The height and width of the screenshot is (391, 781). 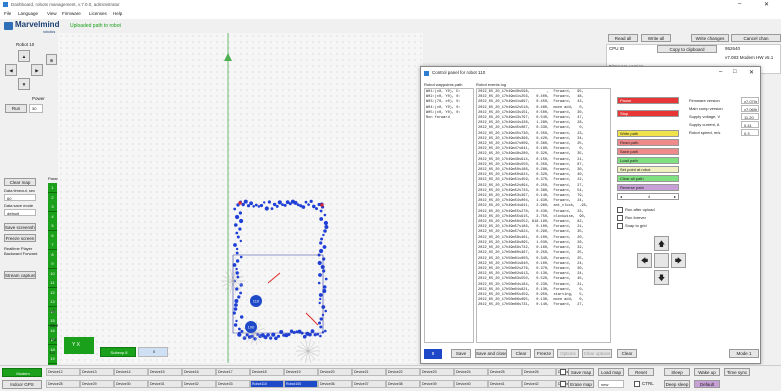 What do you see at coordinates (648, 196) in the screenshot?
I see `path-stepper: ◂ 4 ▸` at bounding box center [648, 196].